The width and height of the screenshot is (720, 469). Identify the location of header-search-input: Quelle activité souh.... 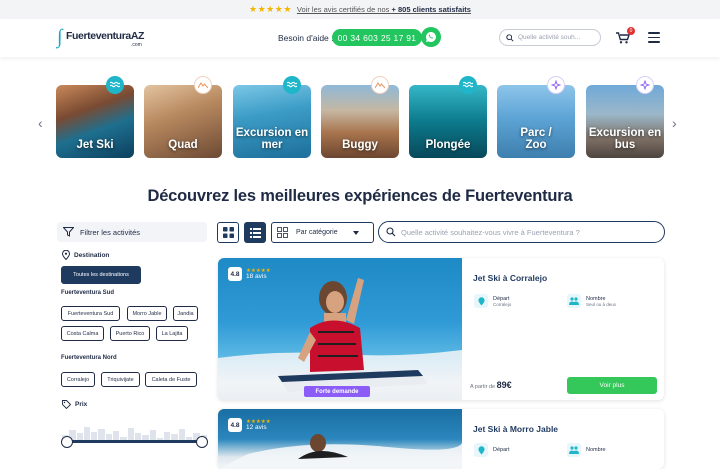
(550, 37).